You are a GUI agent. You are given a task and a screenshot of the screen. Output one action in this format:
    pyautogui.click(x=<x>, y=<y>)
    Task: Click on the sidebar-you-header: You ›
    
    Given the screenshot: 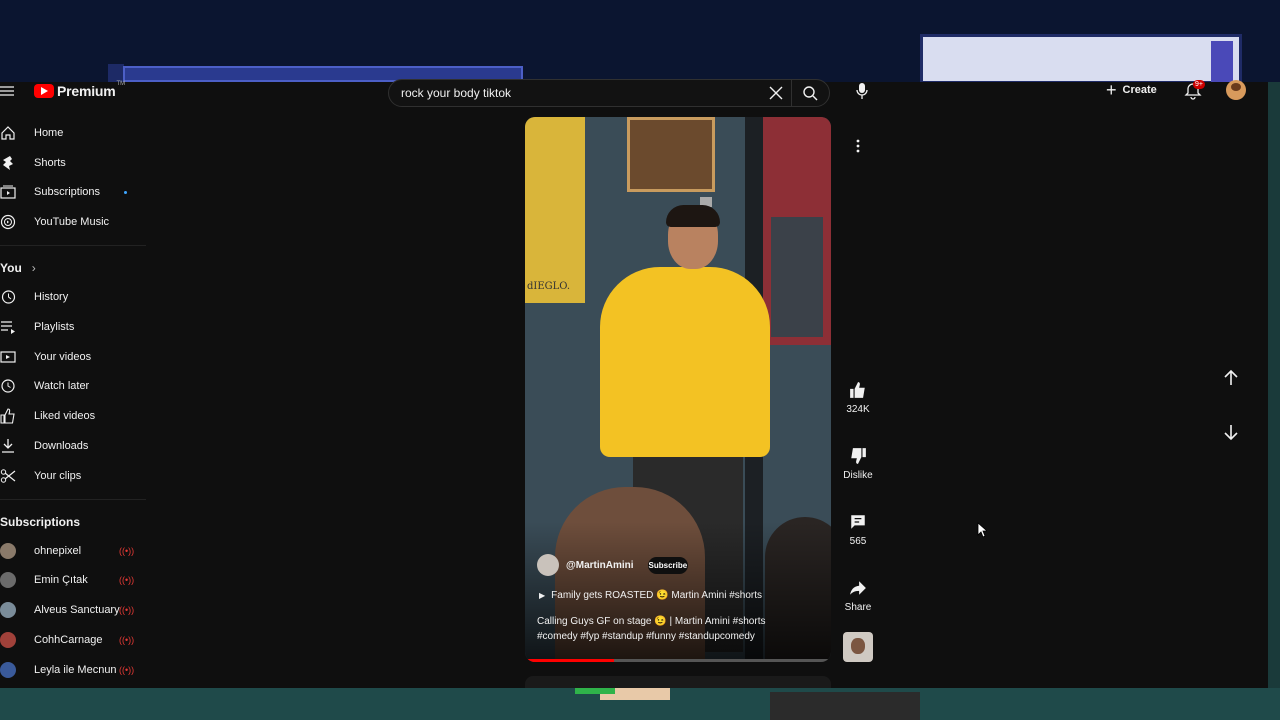 What is the action you would take?
    pyautogui.click(x=75, y=268)
    